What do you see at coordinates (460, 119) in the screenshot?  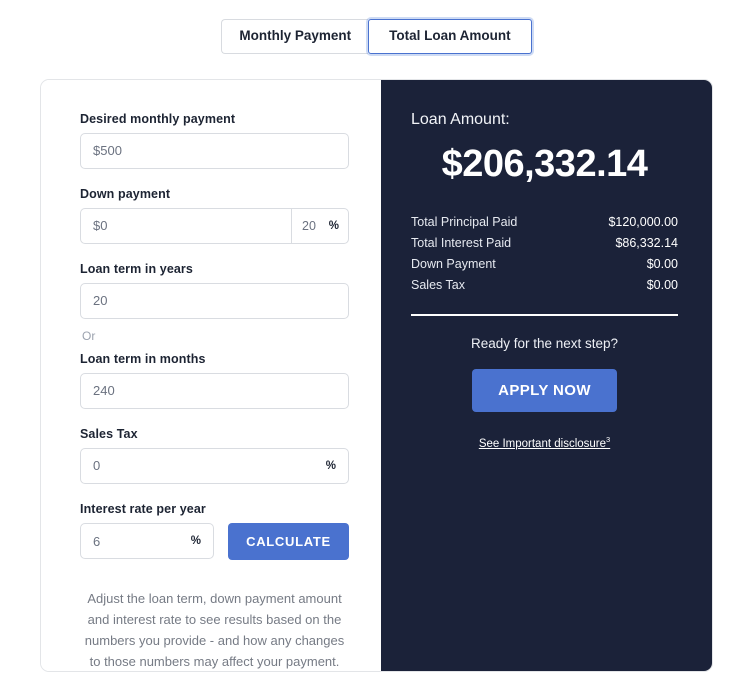 I see `results-title: Loan Amount:` at bounding box center [460, 119].